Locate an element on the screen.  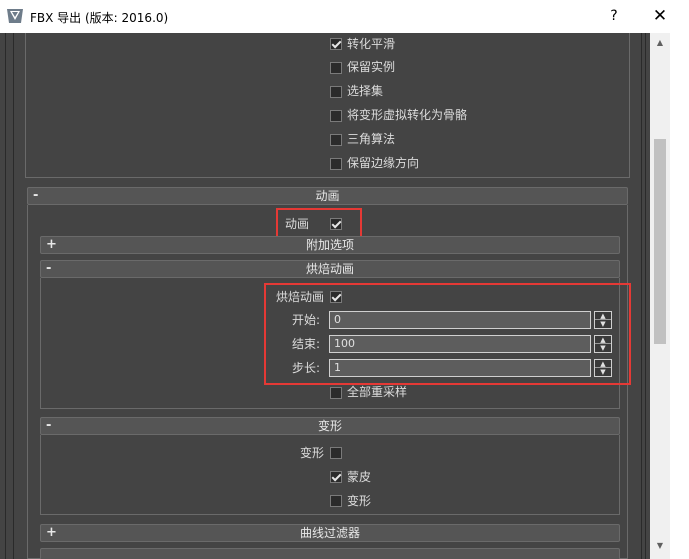
selection-sets-checkbox is located at coordinates (336, 92).